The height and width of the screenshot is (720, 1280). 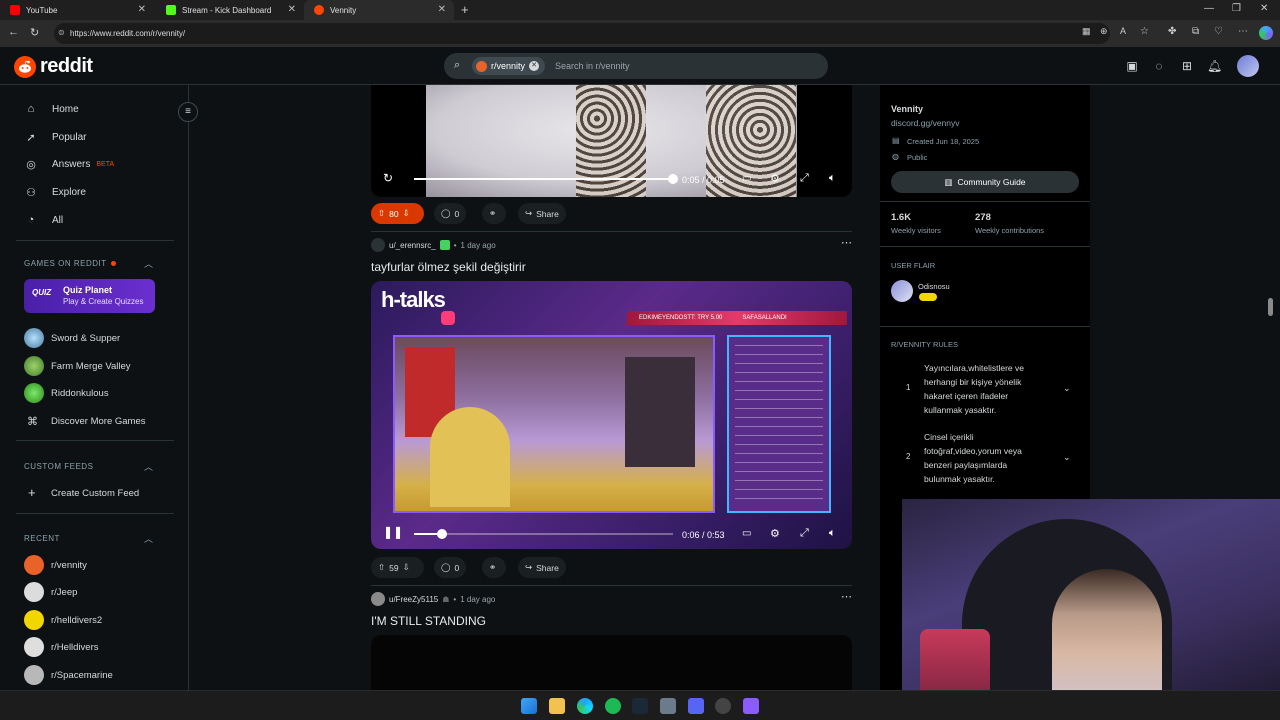 What do you see at coordinates (42, 538) in the screenshot?
I see `recent-title: RECENT` at bounding box center [42, 538].